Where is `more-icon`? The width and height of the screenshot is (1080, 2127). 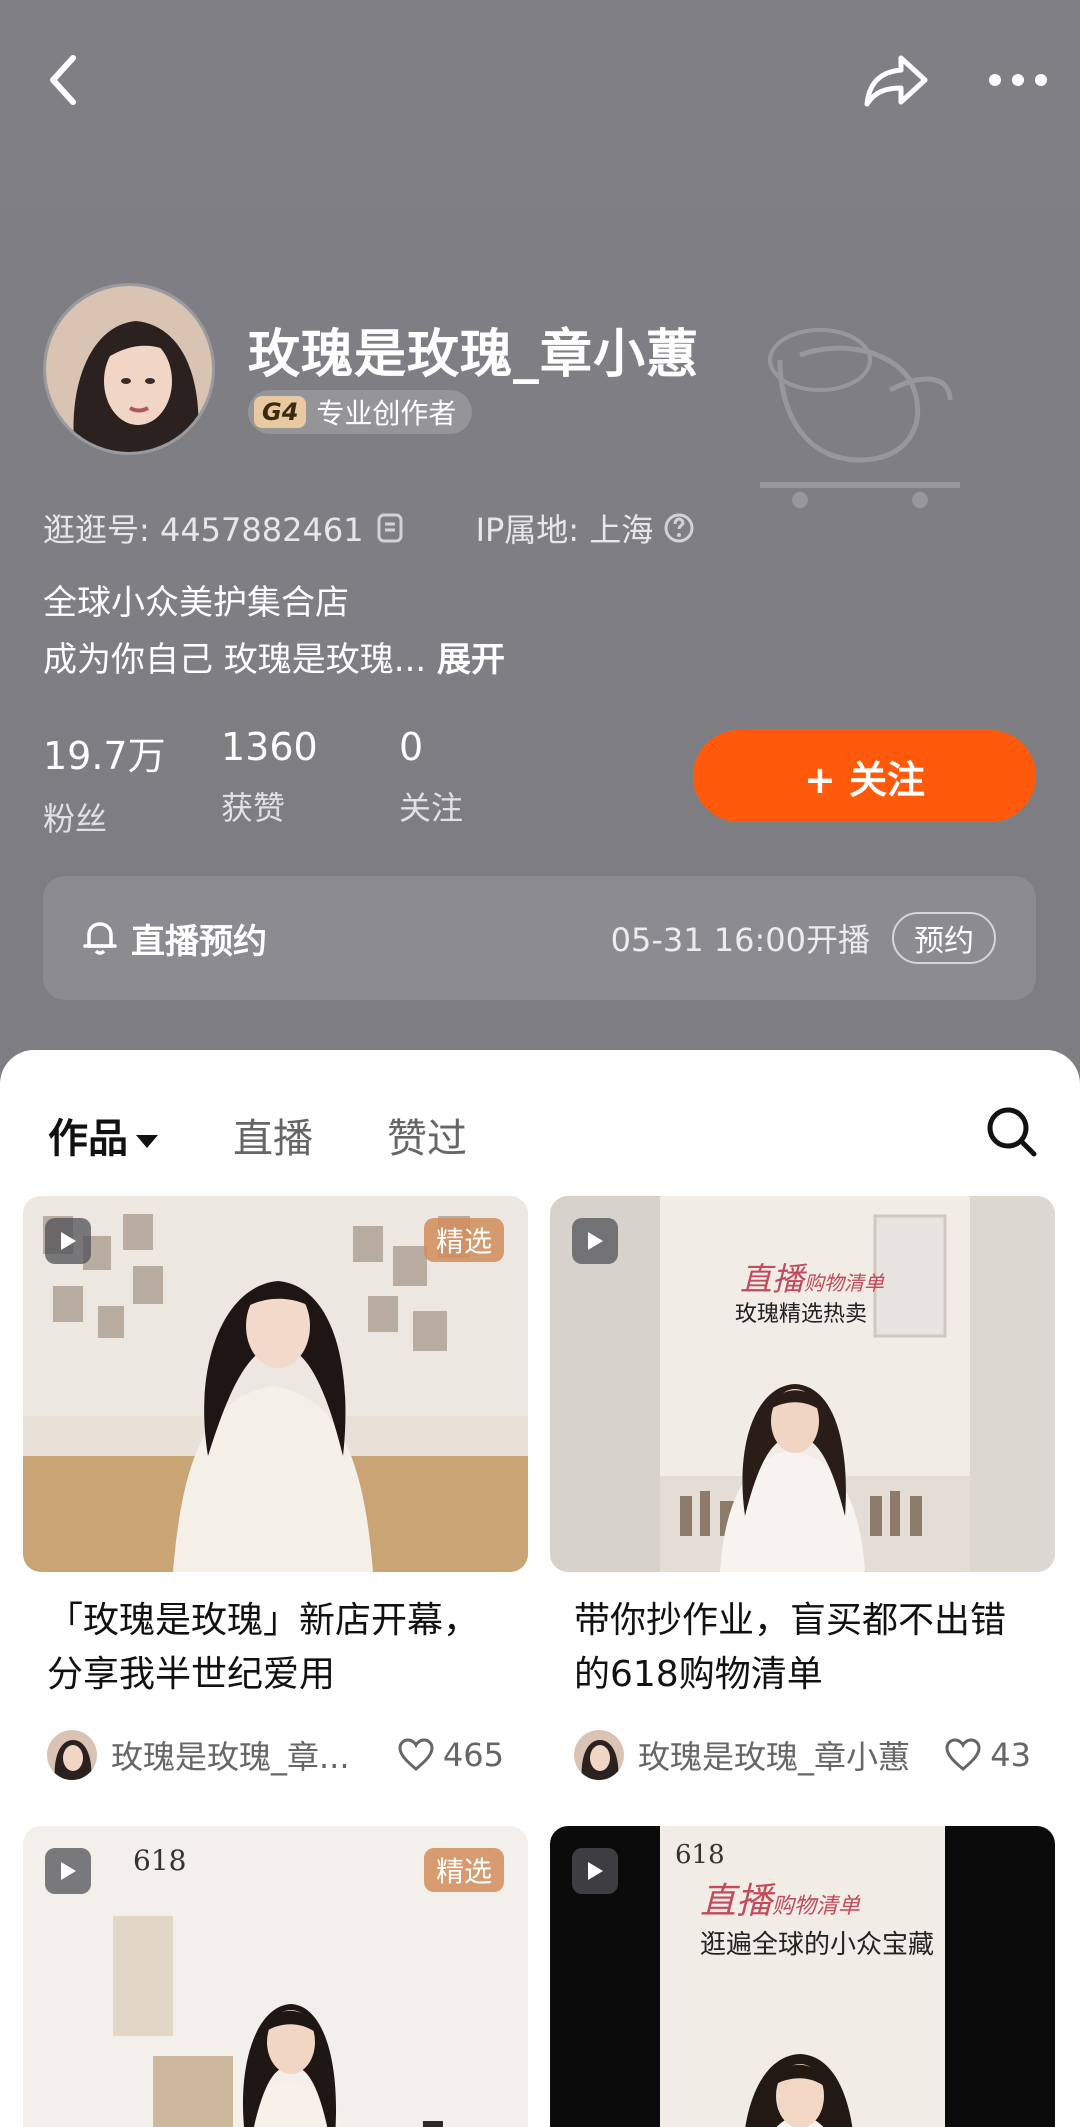
more-icon is located at coordinates (1018, 80).